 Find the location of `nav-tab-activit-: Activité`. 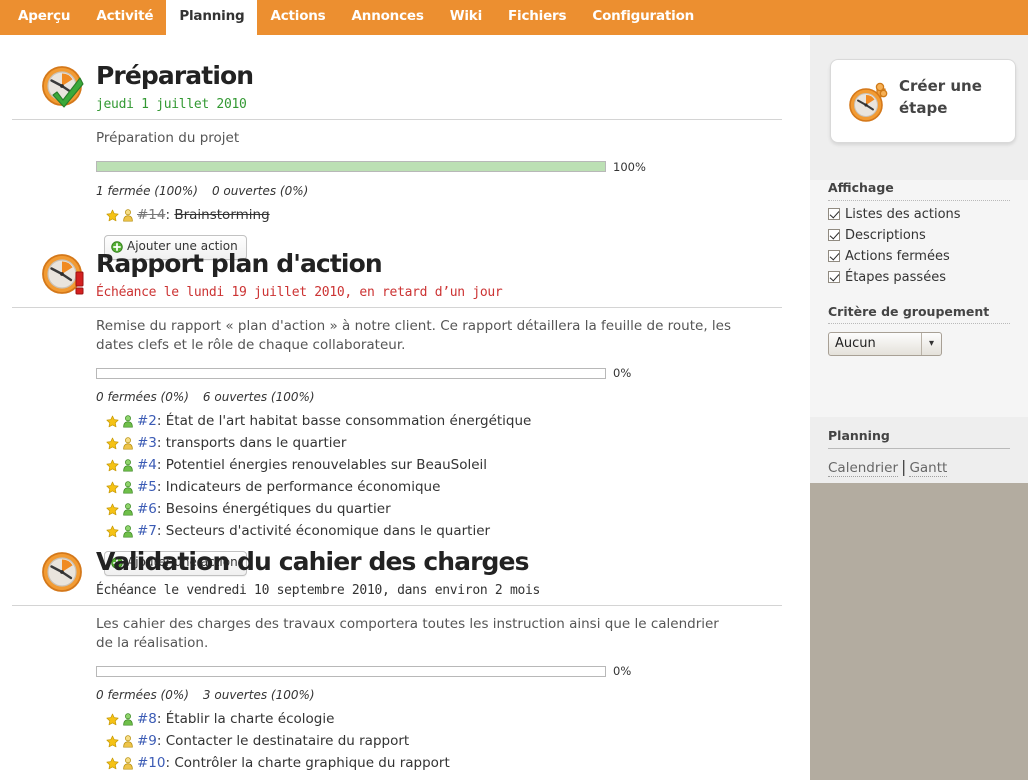

nav-tab-activit-: Activité is located at coordinates (124, 17).